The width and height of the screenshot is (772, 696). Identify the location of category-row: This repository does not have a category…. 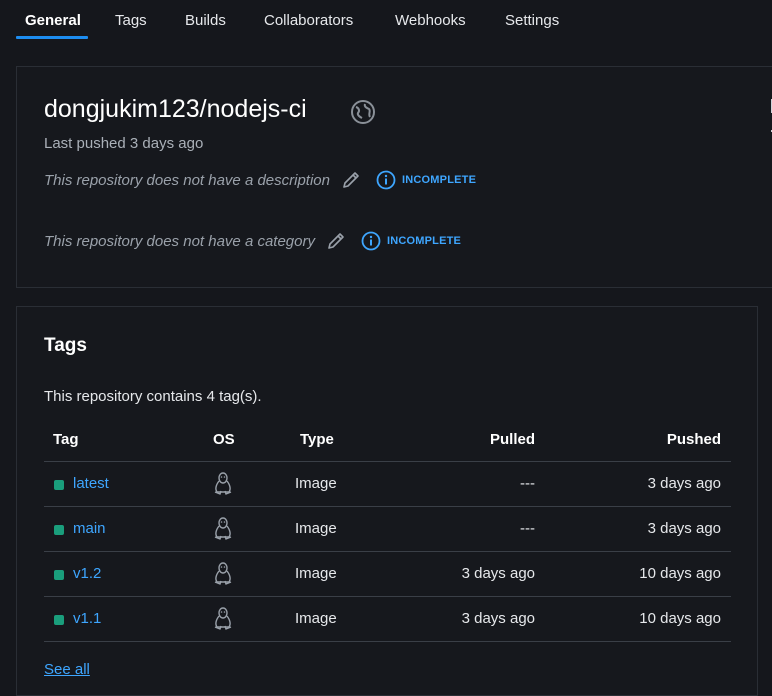
(252, 241).